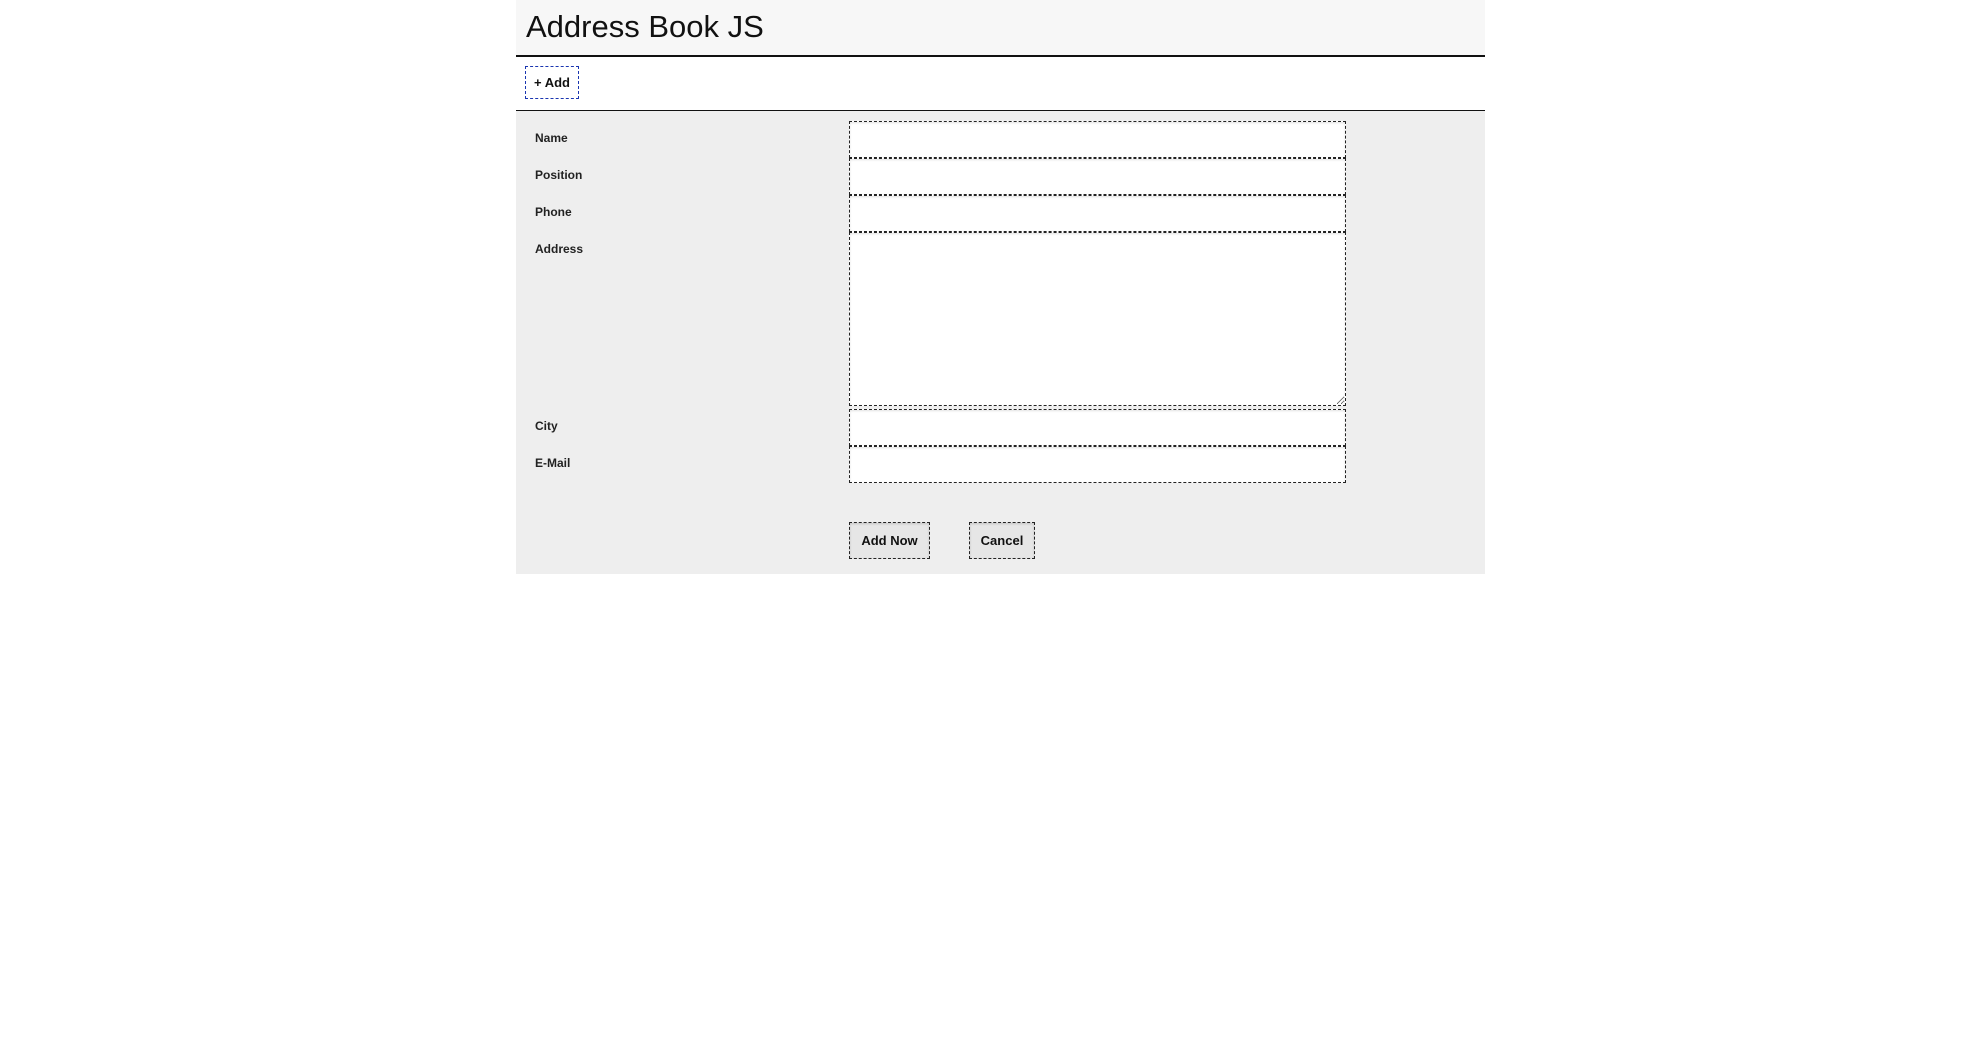 Image resolution: width=1982 pixels, height=1044 pixels. What do you see at coordinates (1000, 28) in the screenshot?
I see `app-header: Address Book JS` at bounding box center [1000, 28].